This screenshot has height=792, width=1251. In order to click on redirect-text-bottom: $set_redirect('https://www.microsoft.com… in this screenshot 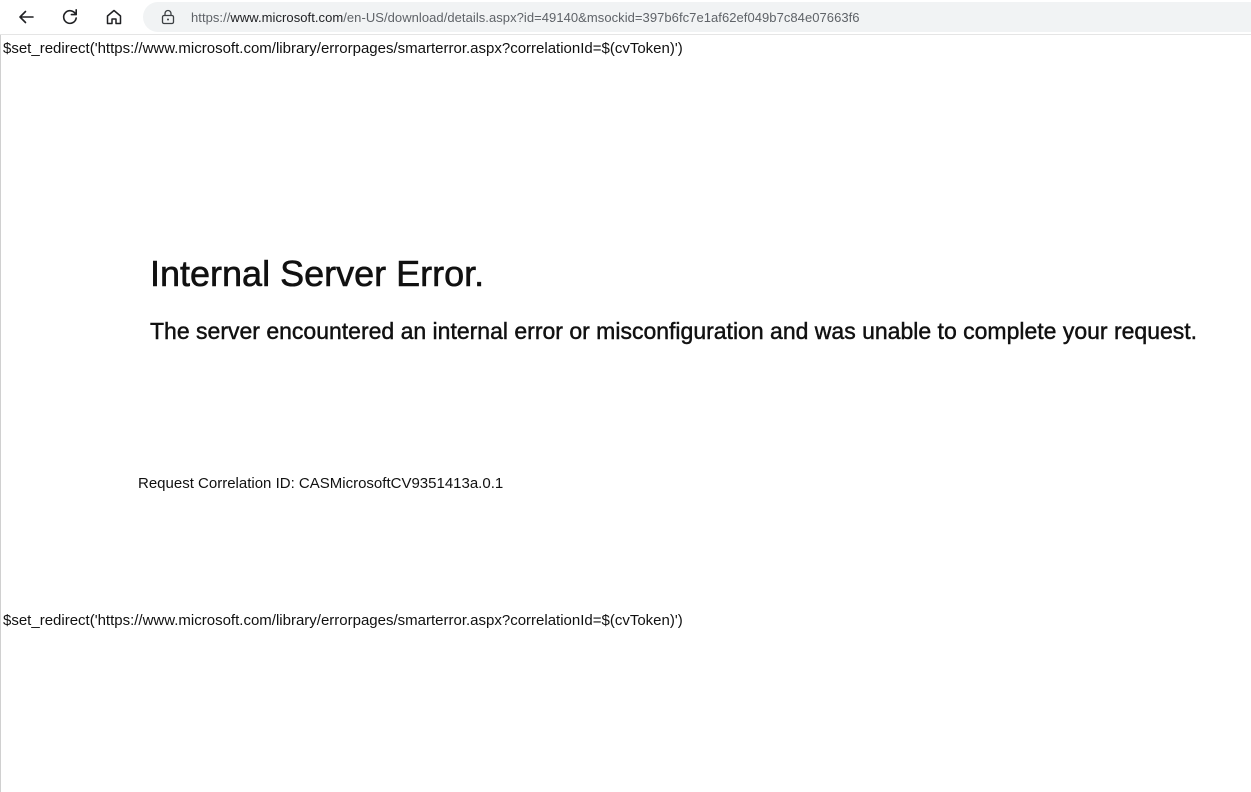, I will do `click(343, 620)`.